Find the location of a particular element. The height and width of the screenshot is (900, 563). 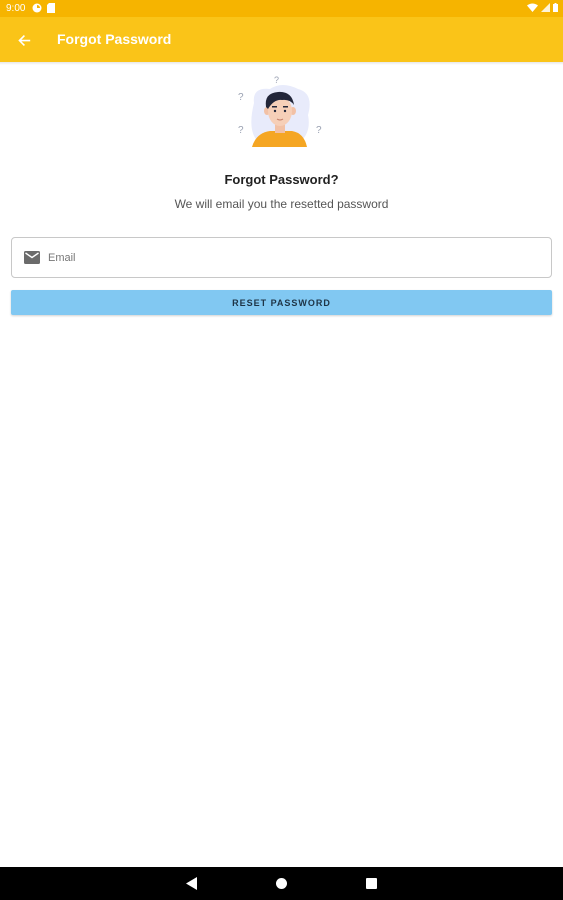

page-title: Forgot Password is located at coordinates (114, 39).